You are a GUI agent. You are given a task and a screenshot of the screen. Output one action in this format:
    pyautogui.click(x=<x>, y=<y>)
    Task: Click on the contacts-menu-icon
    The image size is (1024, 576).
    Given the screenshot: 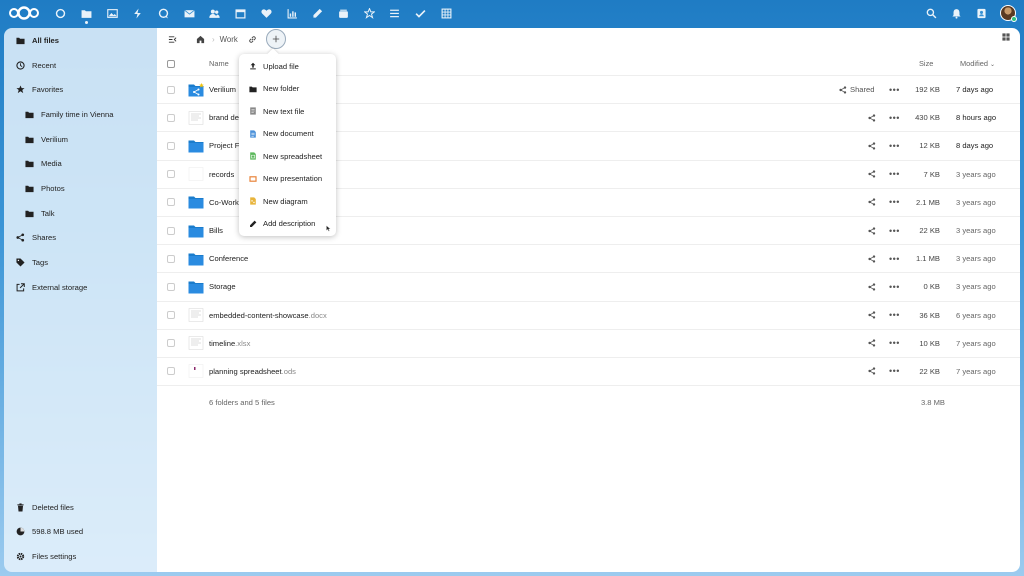 What is the action you would take?
    pyautogui.click(x=981, y=13)
    